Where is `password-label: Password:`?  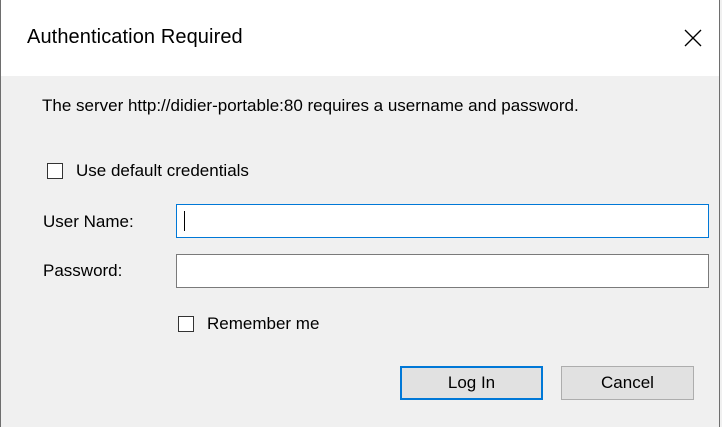
password-label: Password: is located at coordinates (83, 270).